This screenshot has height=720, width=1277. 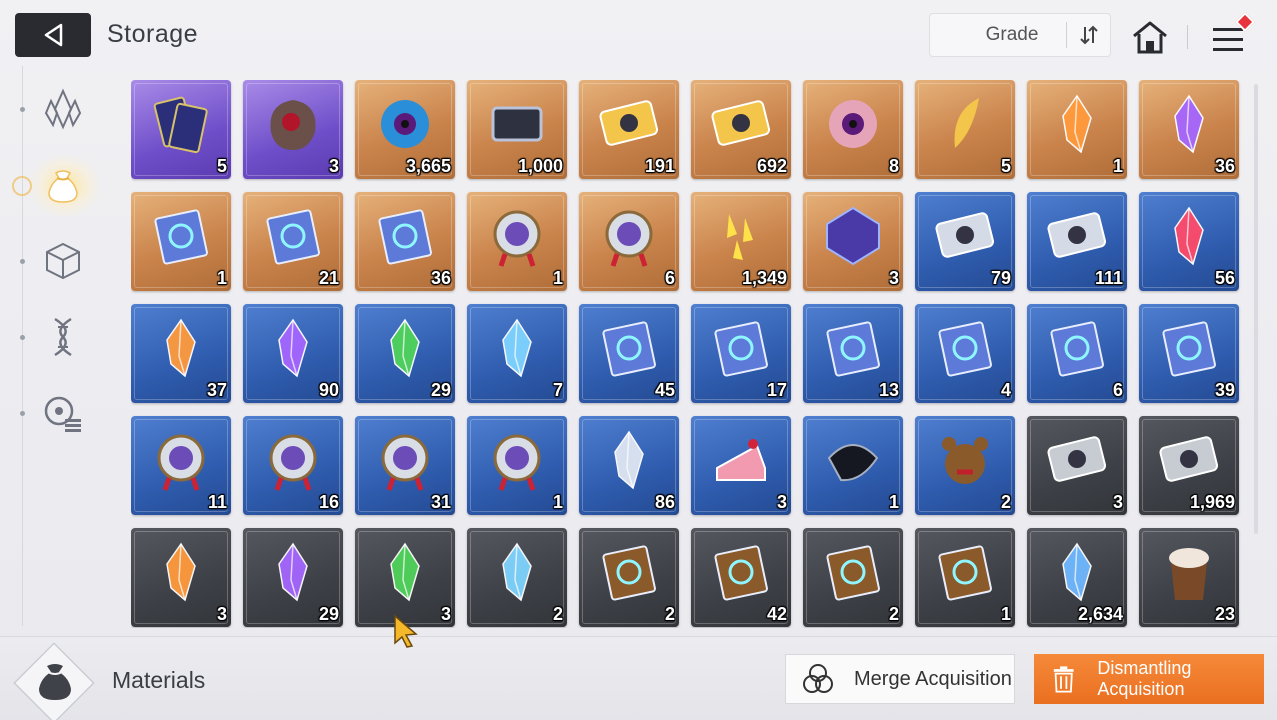 What do you see at coordinates (217, 502) in the screenshot?
I see `item-count: 11` at bounding box center [217, 502].